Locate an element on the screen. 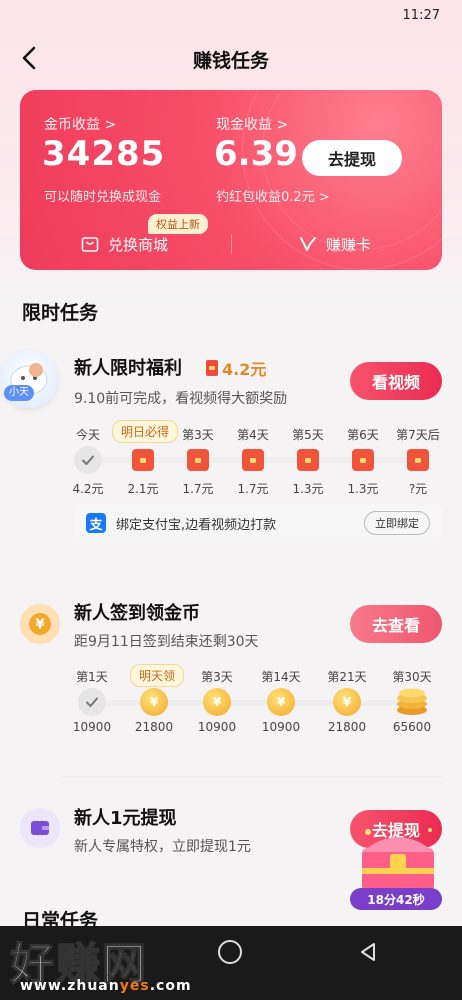  wallet-icon is located at coordinates (40, 828).